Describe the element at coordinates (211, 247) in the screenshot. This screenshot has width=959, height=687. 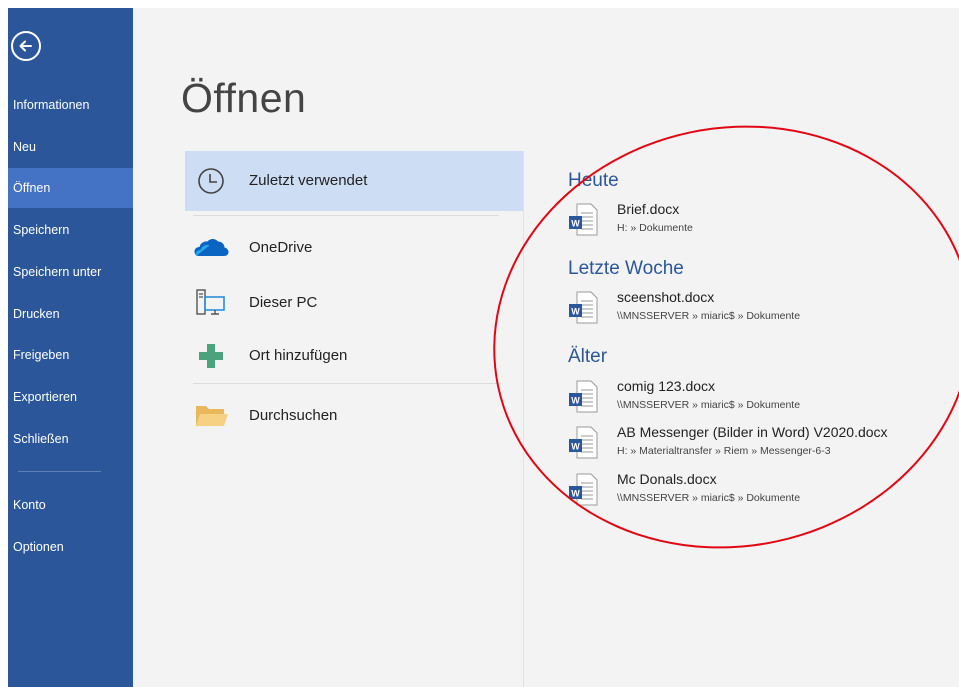
I see `onedrive-cloud-icon` at that location.